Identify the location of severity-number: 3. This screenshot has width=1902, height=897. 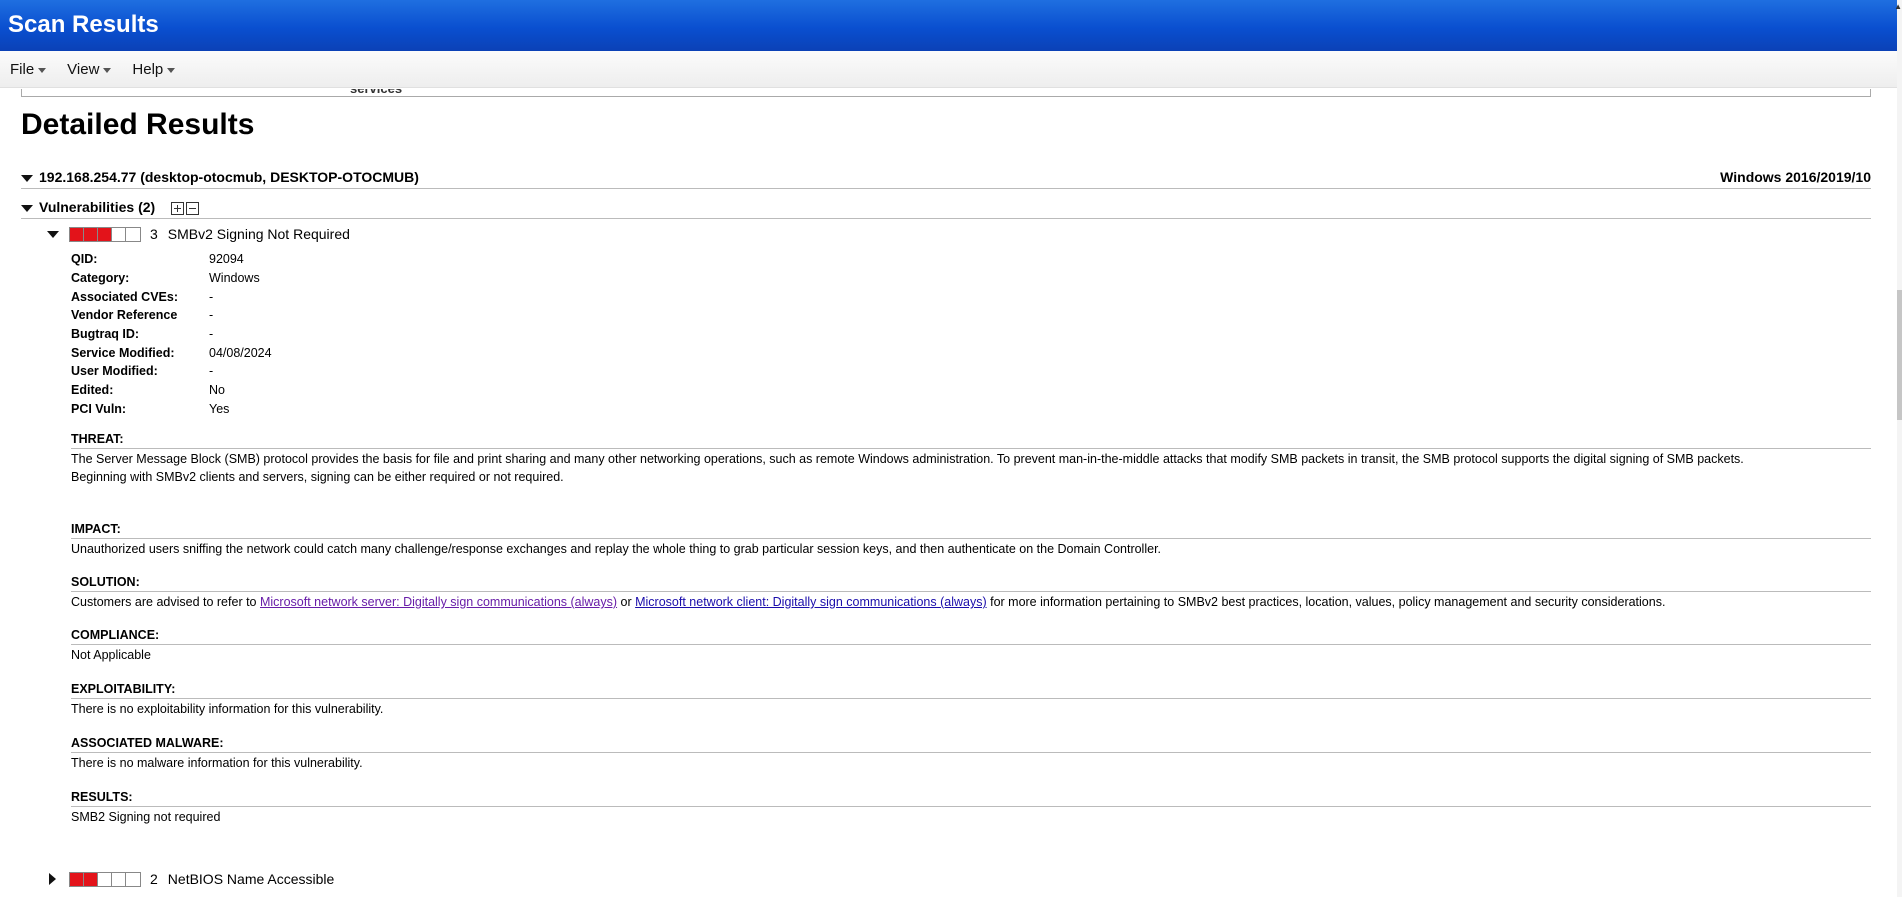
(154, 234).